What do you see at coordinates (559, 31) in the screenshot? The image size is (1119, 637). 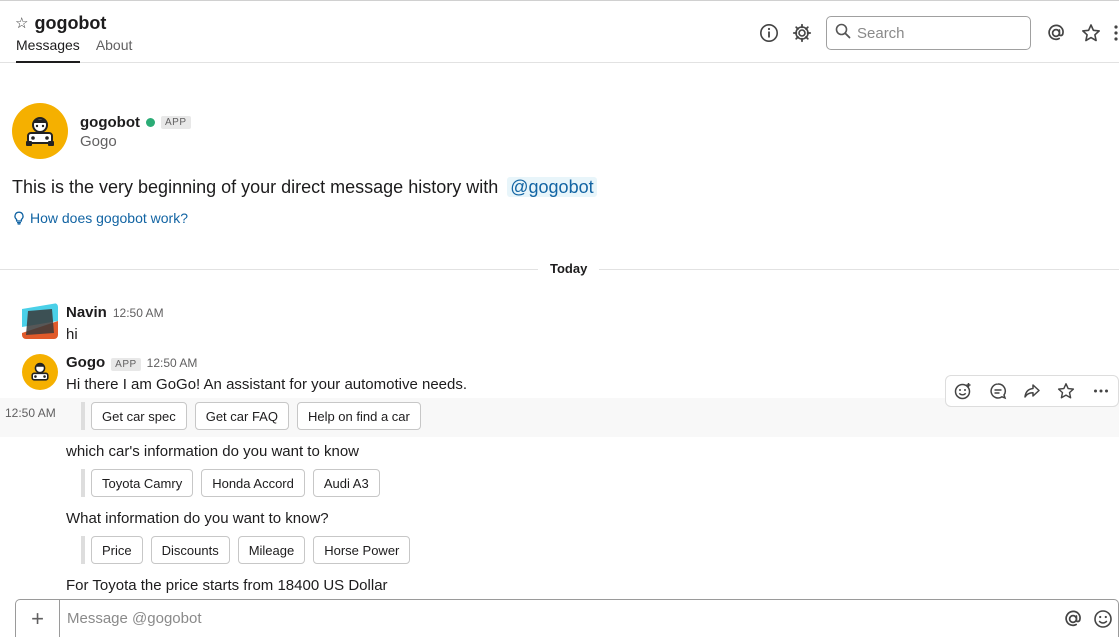 I see `channel-header: ☆ gogobot Messages About` at bounding box center [559, 31].